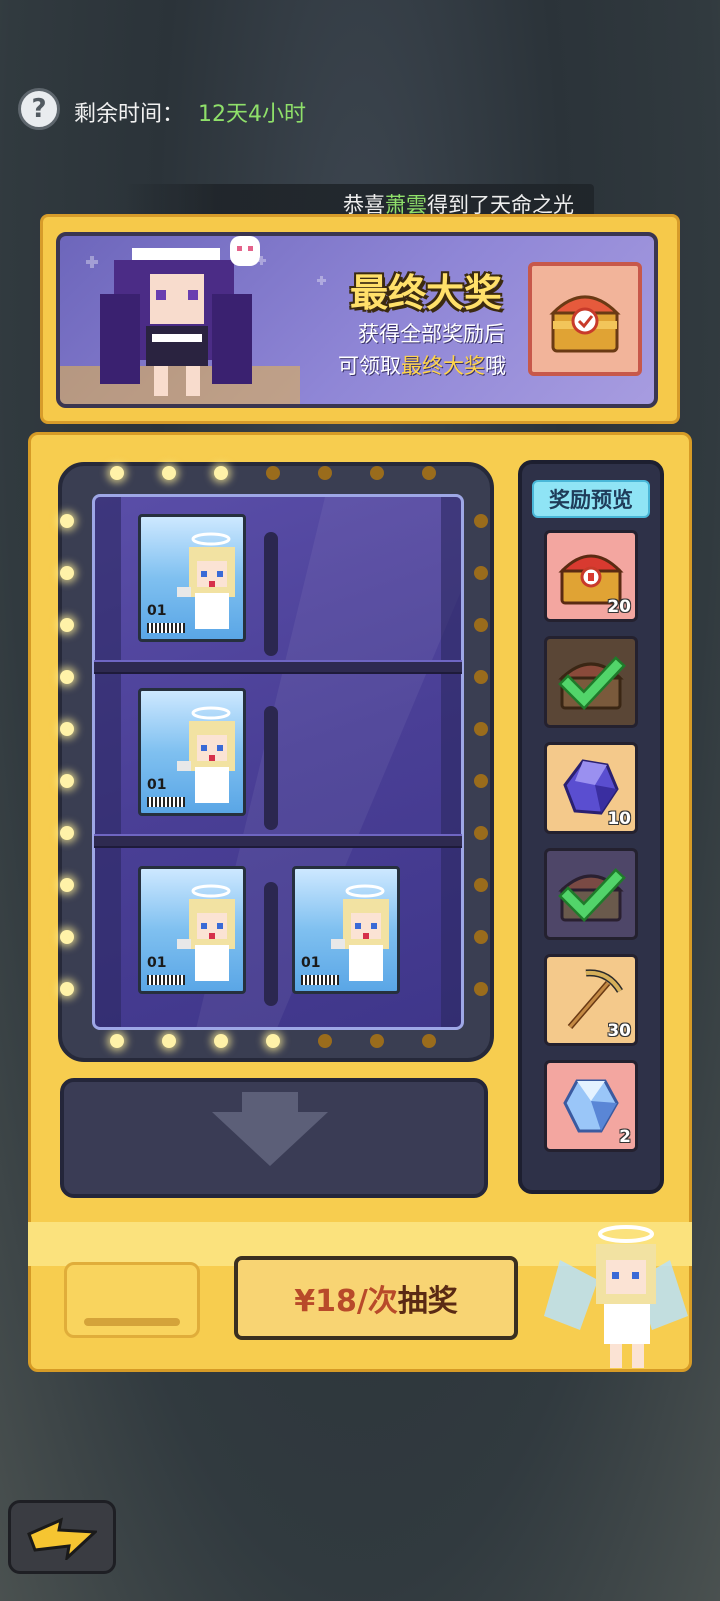 This screenshot has height=1601, width=720. I want to click on lightning-arrow-icon, so click(62, 1538).